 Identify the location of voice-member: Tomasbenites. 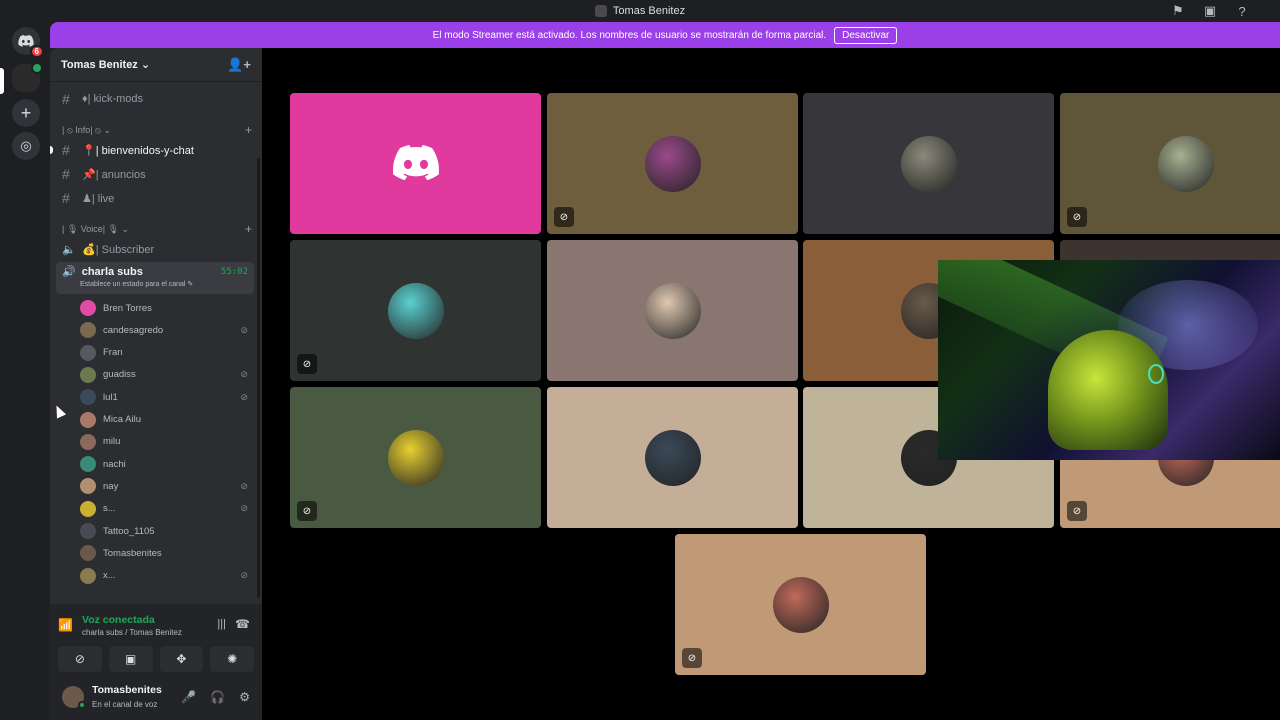
(166, 553).